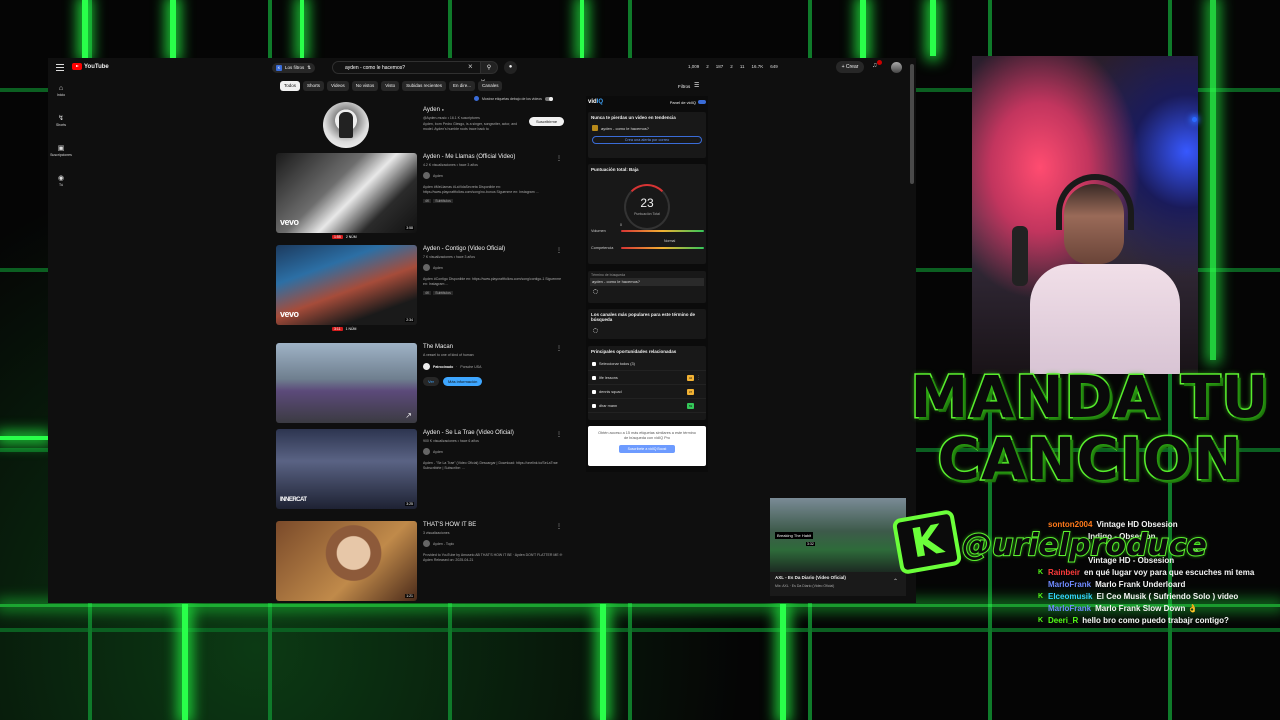 Image resolution: width=1280 pixels, height=720 pixels. Describe the element at coordinates (647, 140) in the screenshot. I see `create-alert-button: Crea una alerta por correo` at that location.